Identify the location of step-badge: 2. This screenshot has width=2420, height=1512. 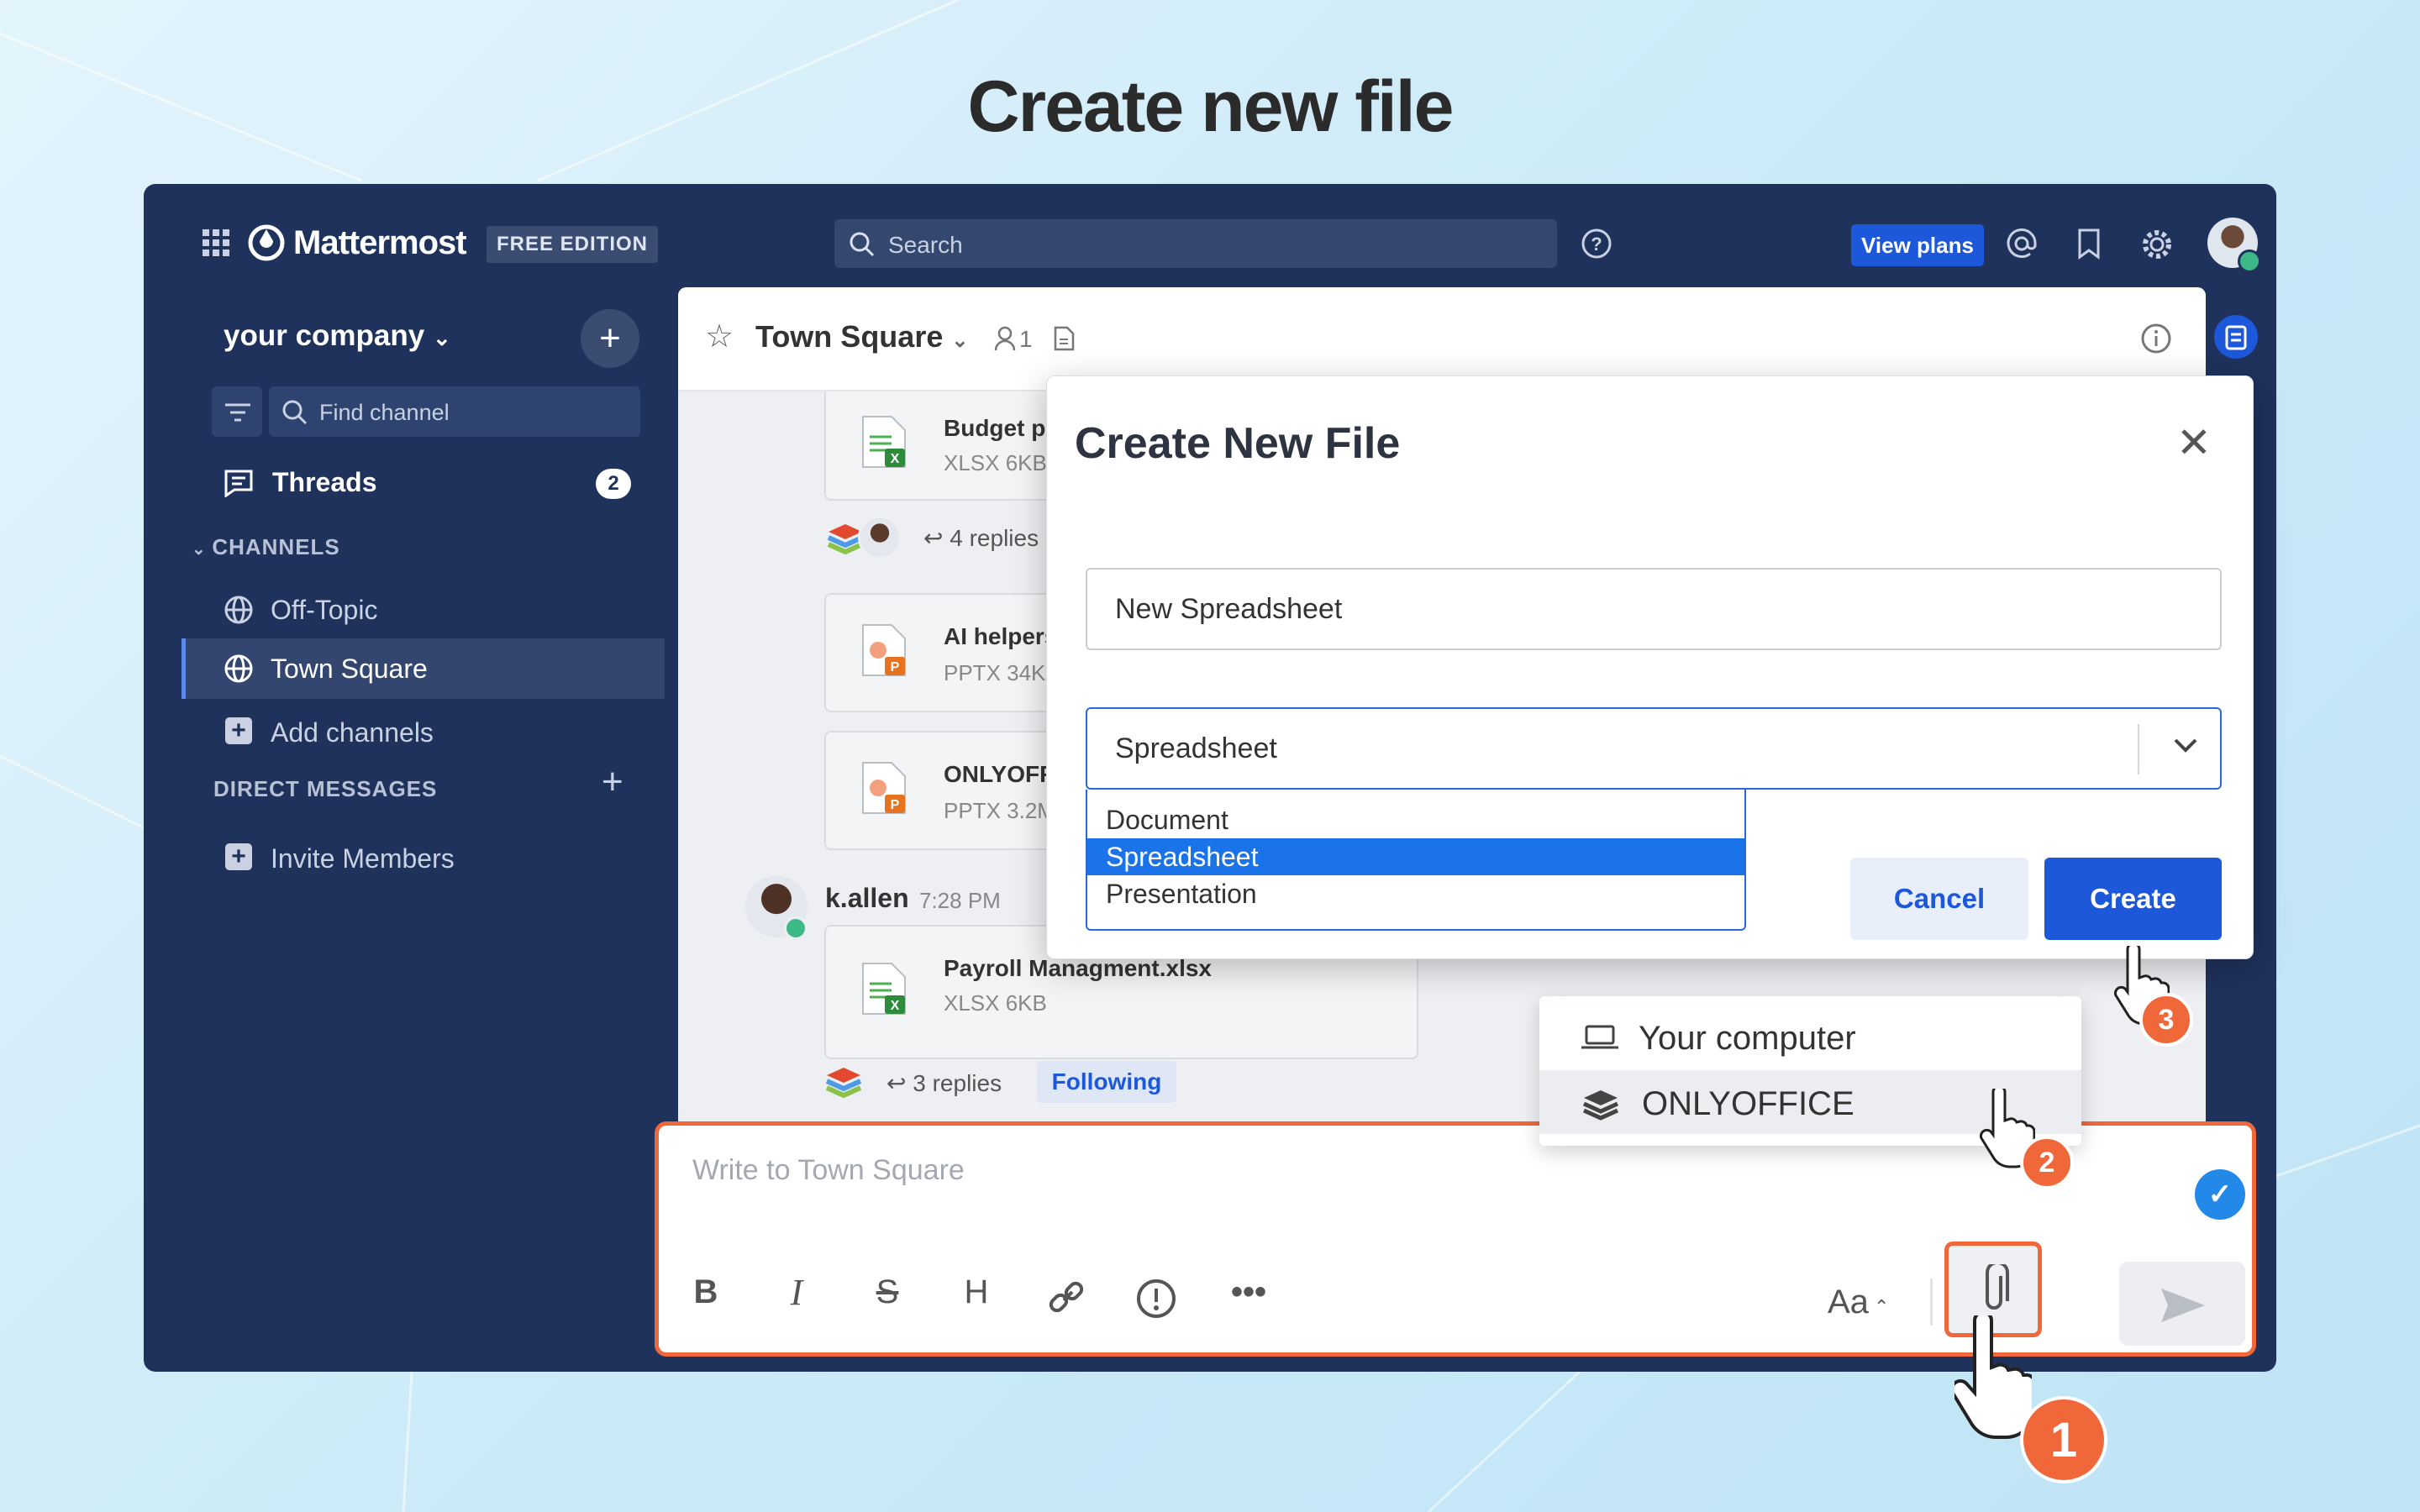
(2047, 1162).